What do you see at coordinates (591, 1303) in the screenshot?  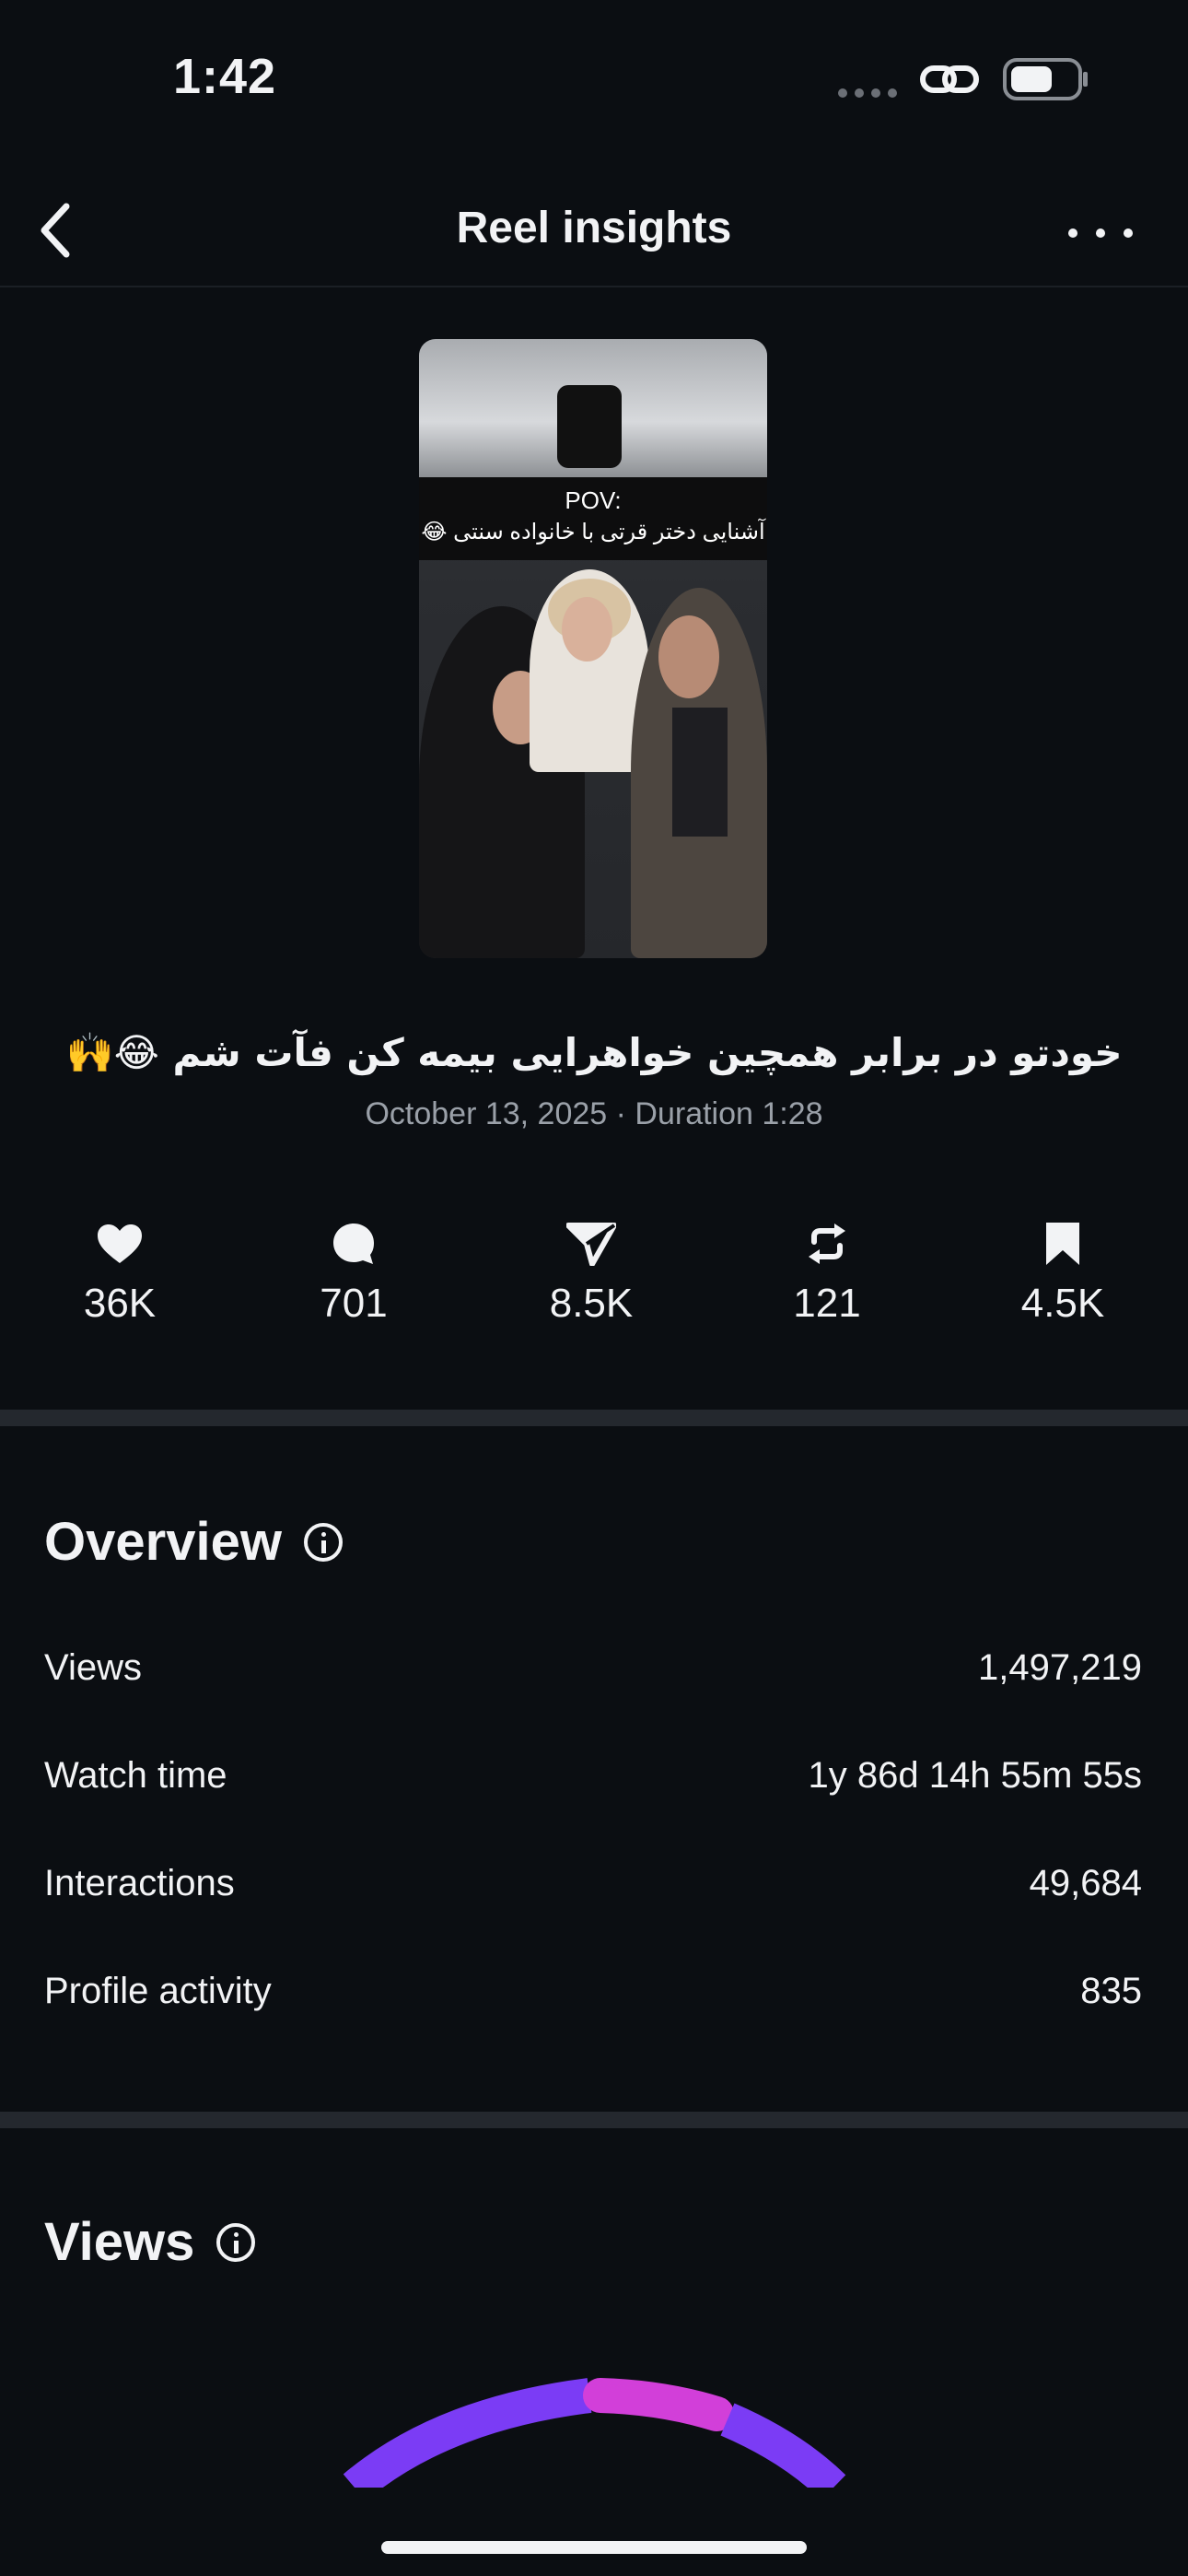 I see `shares-count: 8.5K` at bounding box center [591, 1303].